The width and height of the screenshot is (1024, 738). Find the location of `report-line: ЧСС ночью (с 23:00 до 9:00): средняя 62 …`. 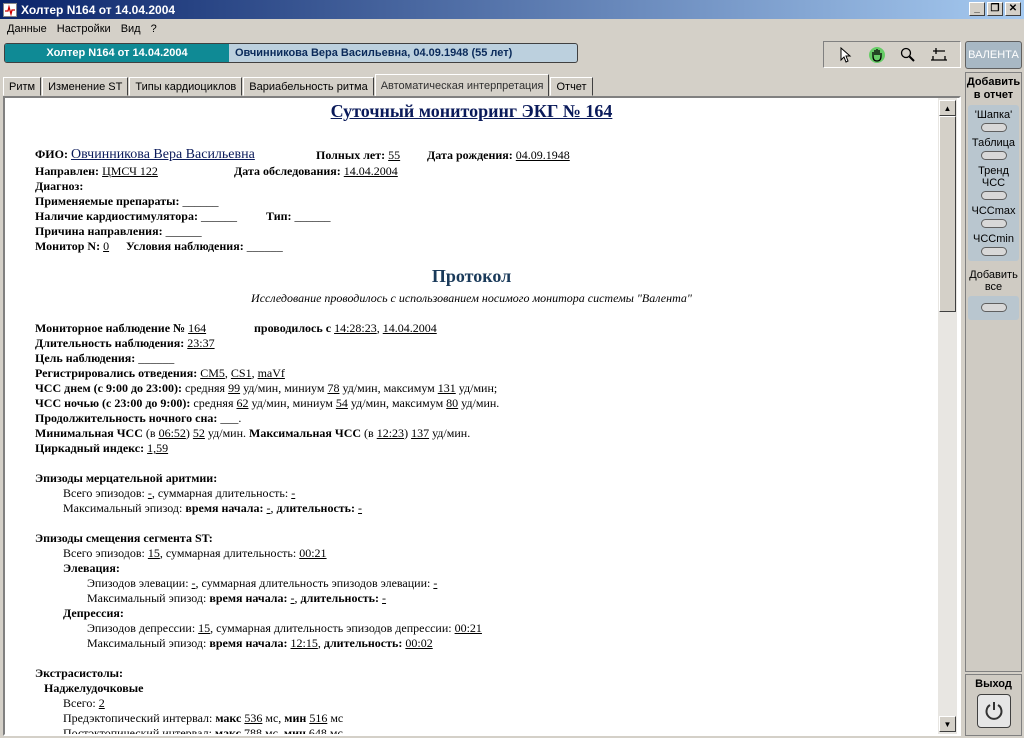

report-line: ЧСС ночью (с 23:00 до 9:00): средняя 62 … is located at coordinates (267, 403).